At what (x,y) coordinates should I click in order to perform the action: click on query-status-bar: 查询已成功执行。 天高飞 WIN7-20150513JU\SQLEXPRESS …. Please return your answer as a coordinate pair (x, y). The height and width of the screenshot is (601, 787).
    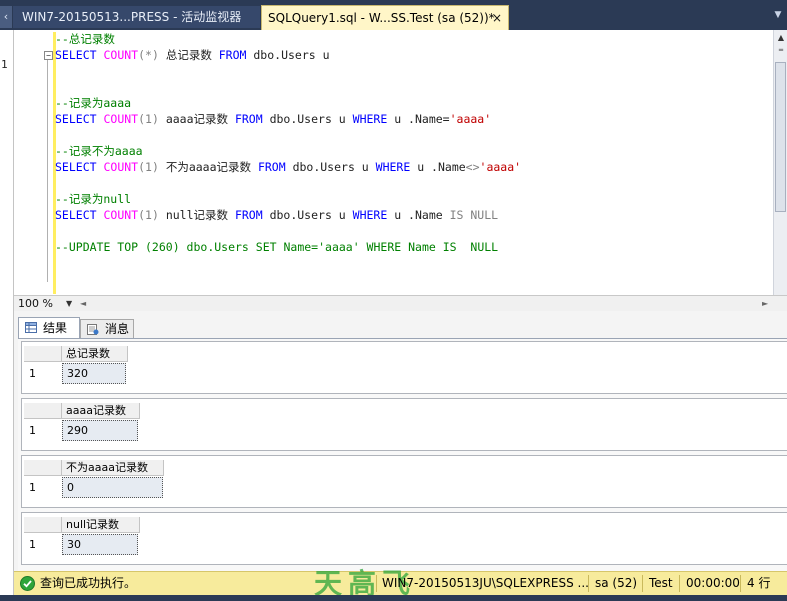
    Looking at the image, I should click on (400, 584).